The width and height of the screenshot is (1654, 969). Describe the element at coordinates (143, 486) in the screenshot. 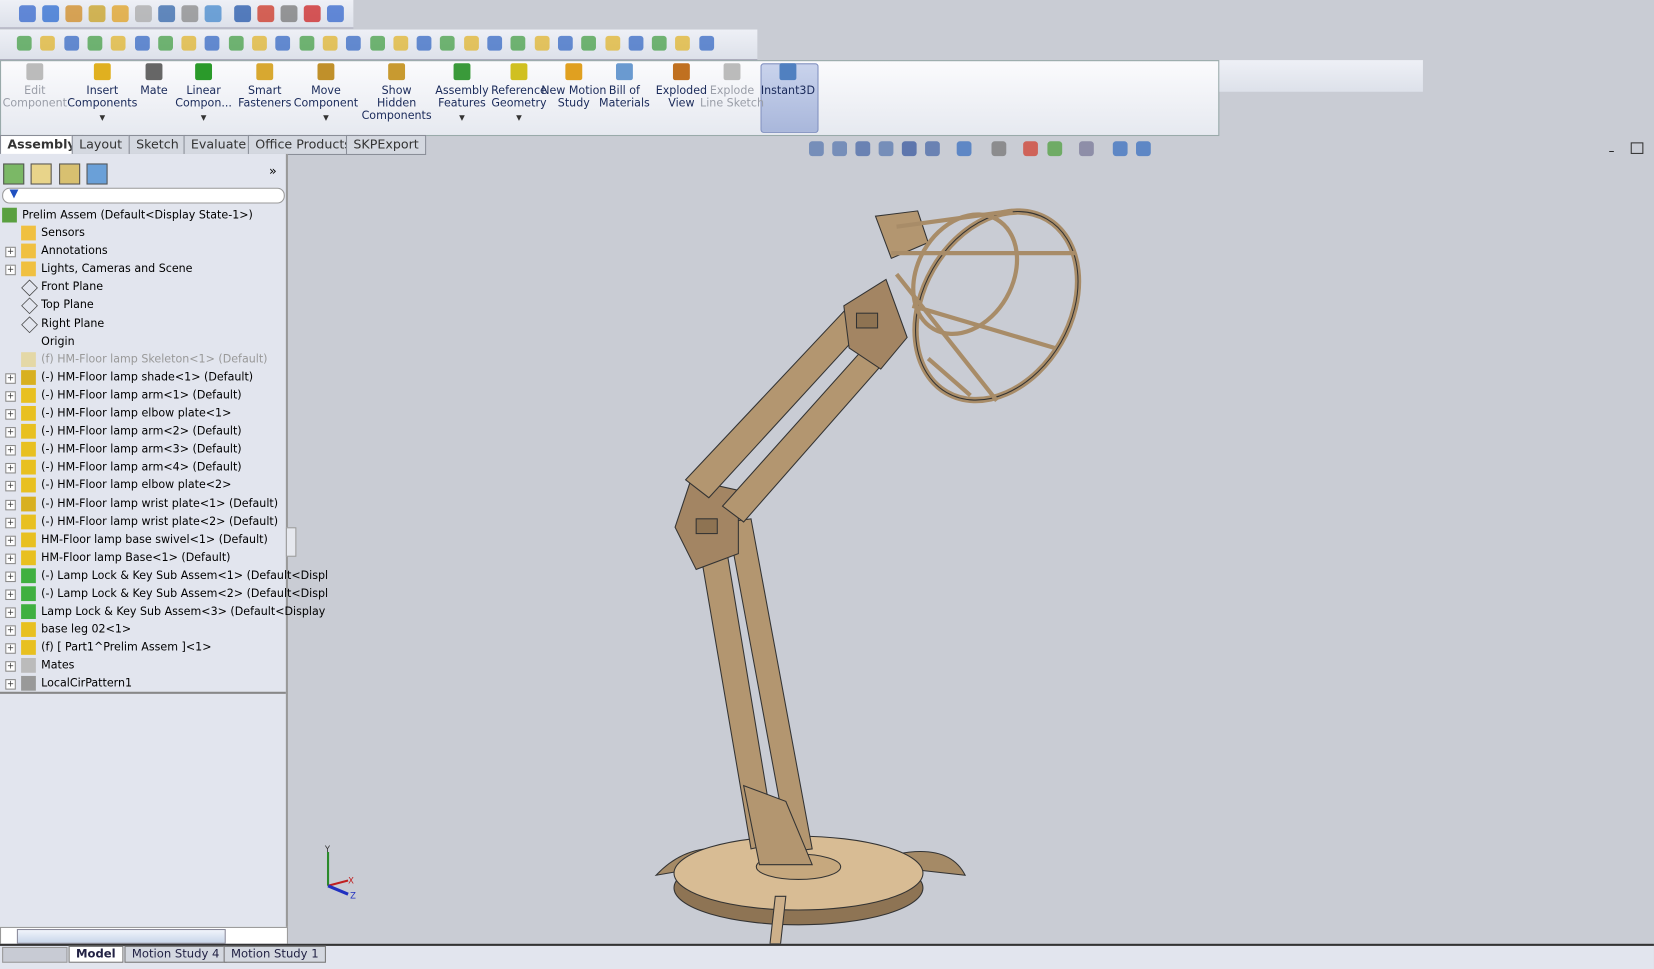

I see `tree-item: + (-) HM-Floor lamp elbow plate<2>` at that location.